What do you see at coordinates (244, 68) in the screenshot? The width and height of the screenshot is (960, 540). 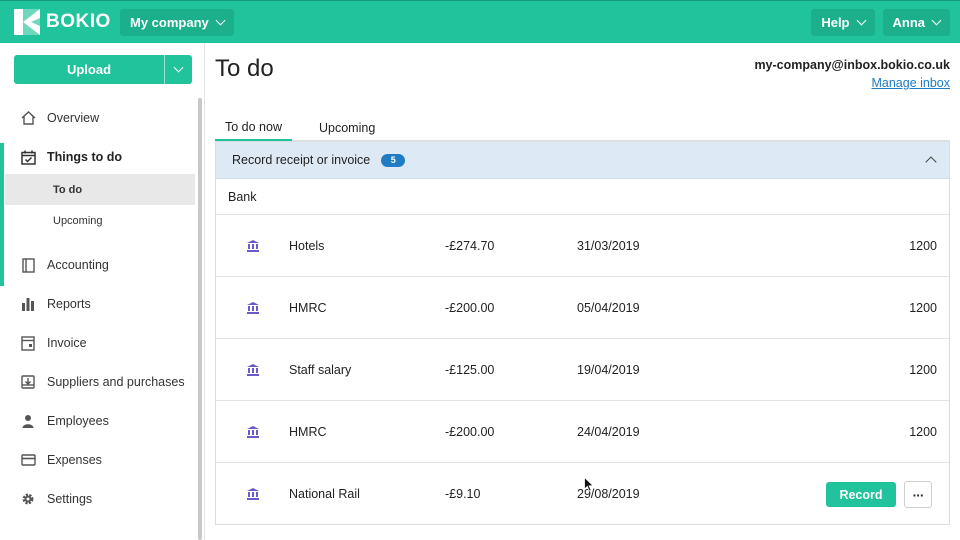 I see `page-title: To do` at bounding box center [244, 68].